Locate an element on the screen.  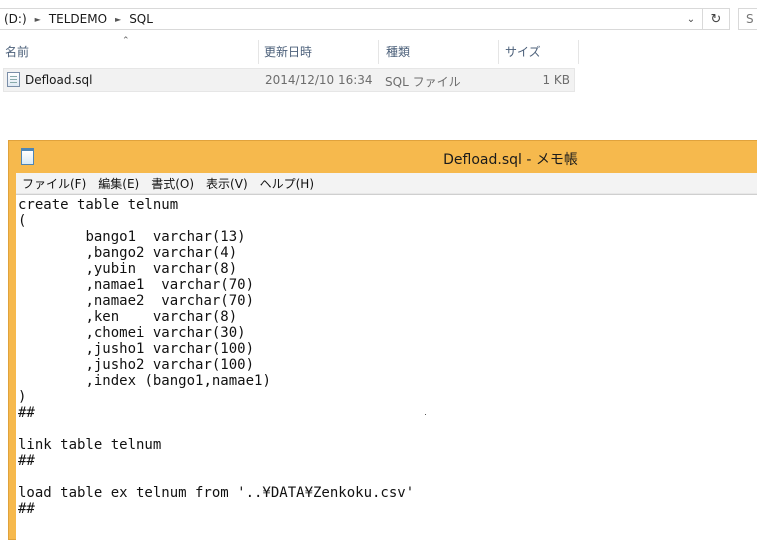
address-bar: (D:) ► TELDEMO ► SQL ⌄ ↻ is located at coordinates (365, 19).